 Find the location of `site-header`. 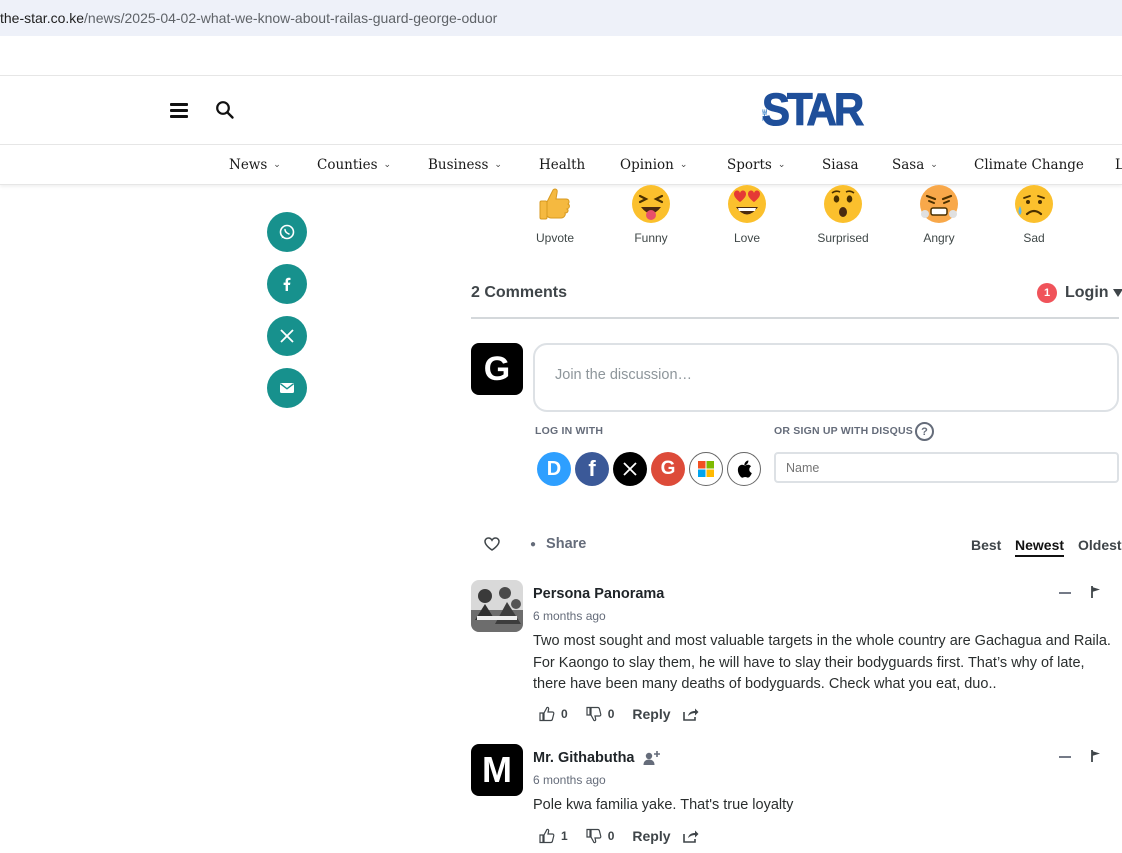

site-header is located at coordinates (561, 110).